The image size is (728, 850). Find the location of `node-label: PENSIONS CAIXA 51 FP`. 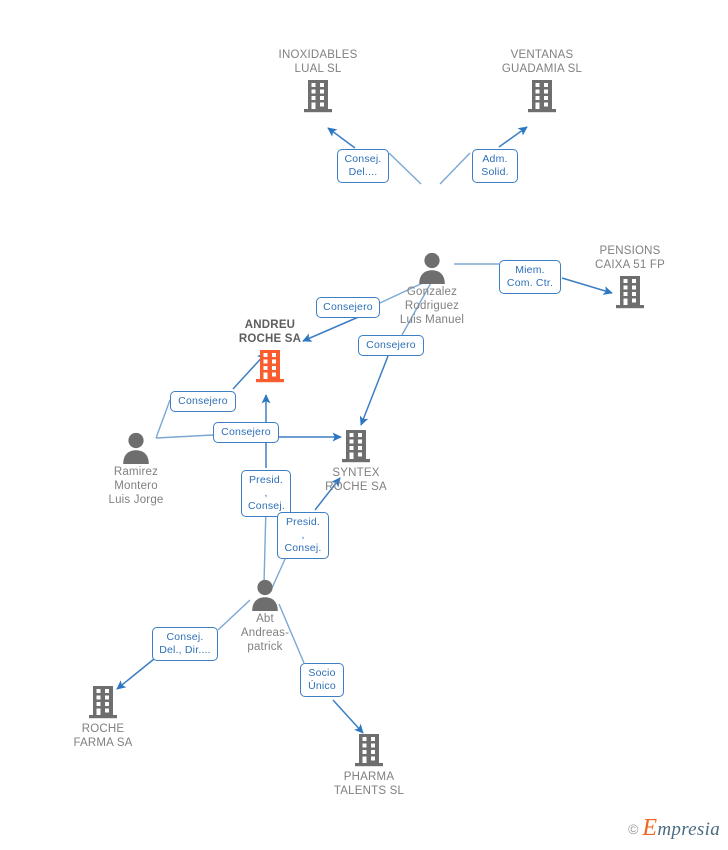

node-label: PENSIONS CAIXA 51 FP is located at coordinates (630, 258).